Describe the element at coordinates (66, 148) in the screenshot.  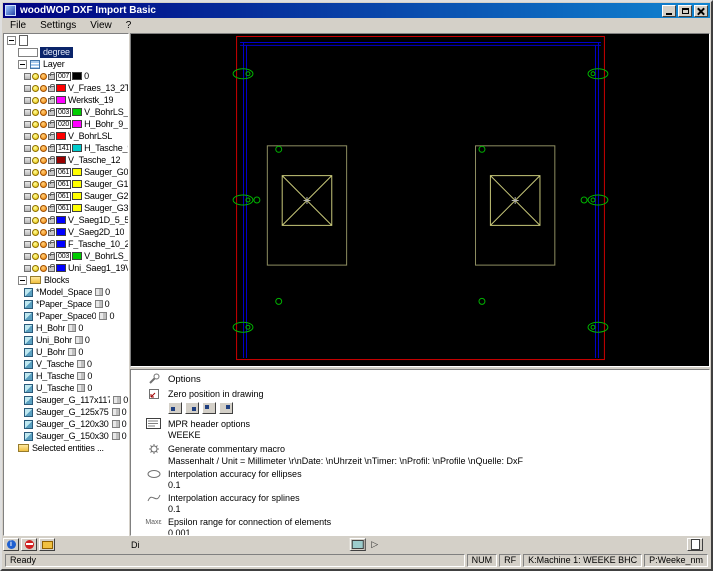
I see `layer-row: 141 H_Tasche_9_5I` at that location.